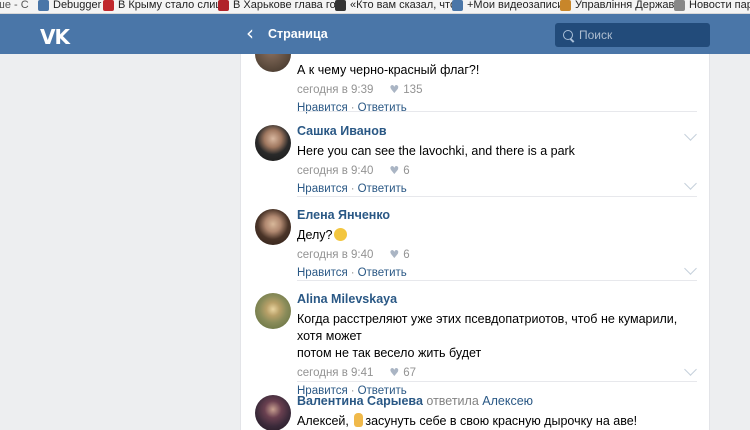 The height and width of the screenshot is (430, 750). What do you see at coordinates (712, 6) in the screenshot?
I see `bookmark-news-party: Новости парт` at bounding box center [712, 6].